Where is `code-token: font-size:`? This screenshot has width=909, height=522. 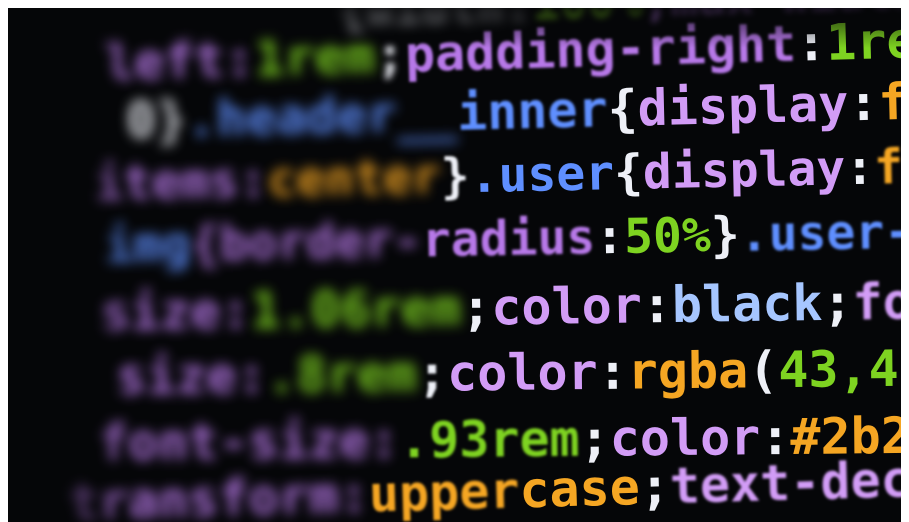
code-token: font-size: is located at coordinates (248, 441).